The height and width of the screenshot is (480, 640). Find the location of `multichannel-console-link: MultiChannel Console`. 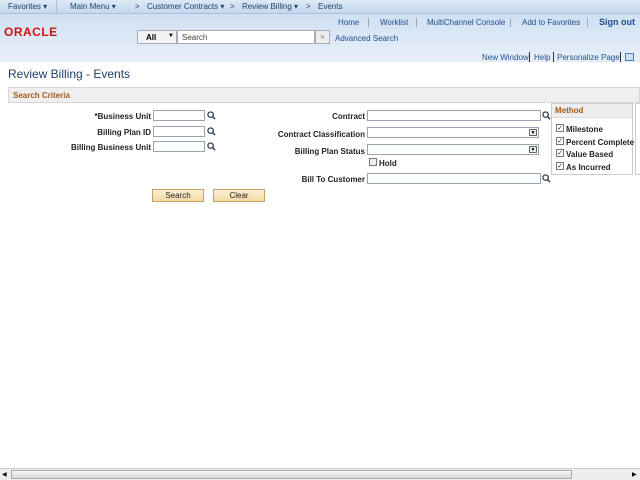

multichannel-console-link: MultiChannel Console is located at coordinates (466, 22).